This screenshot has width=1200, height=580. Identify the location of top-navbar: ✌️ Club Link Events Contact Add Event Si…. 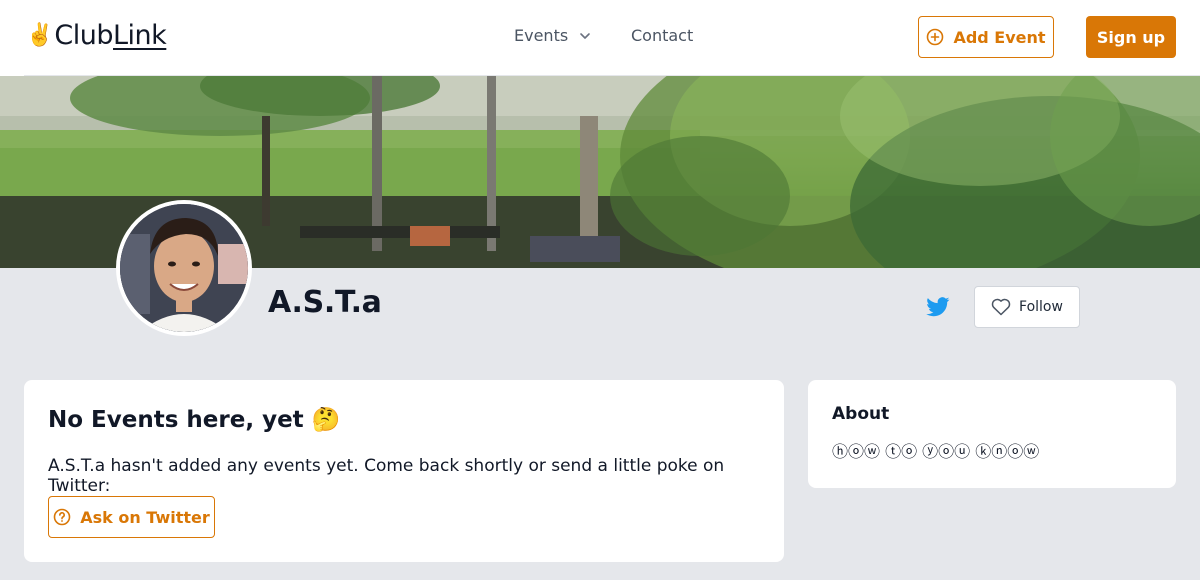
(600, 38).